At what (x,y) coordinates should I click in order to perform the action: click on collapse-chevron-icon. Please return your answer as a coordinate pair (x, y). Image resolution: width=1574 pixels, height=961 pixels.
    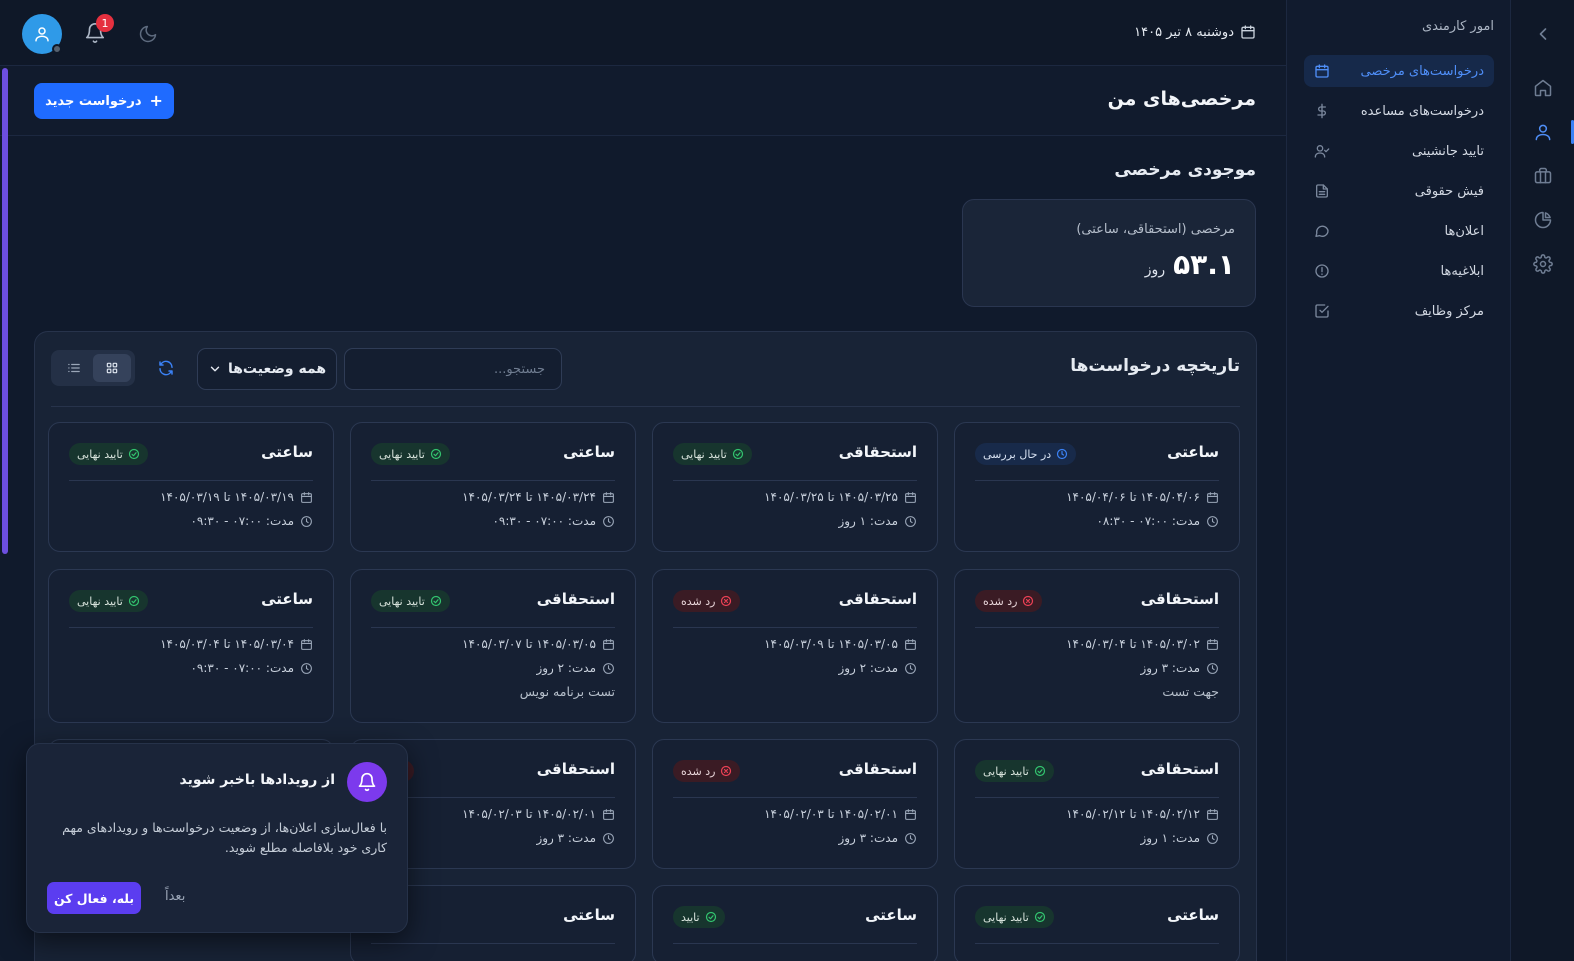
    Looking at the image, I should click on (1543, 34).